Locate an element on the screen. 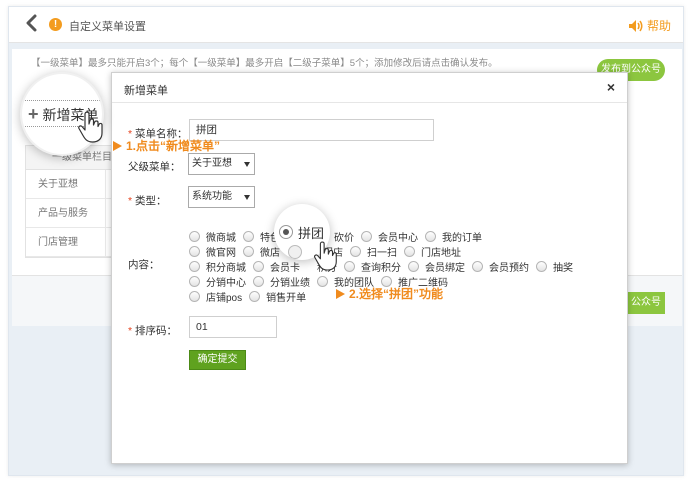 This screenshot has height=484, width=692. option-weiguanwang: 微官网 is located at coordinates (212, 251).